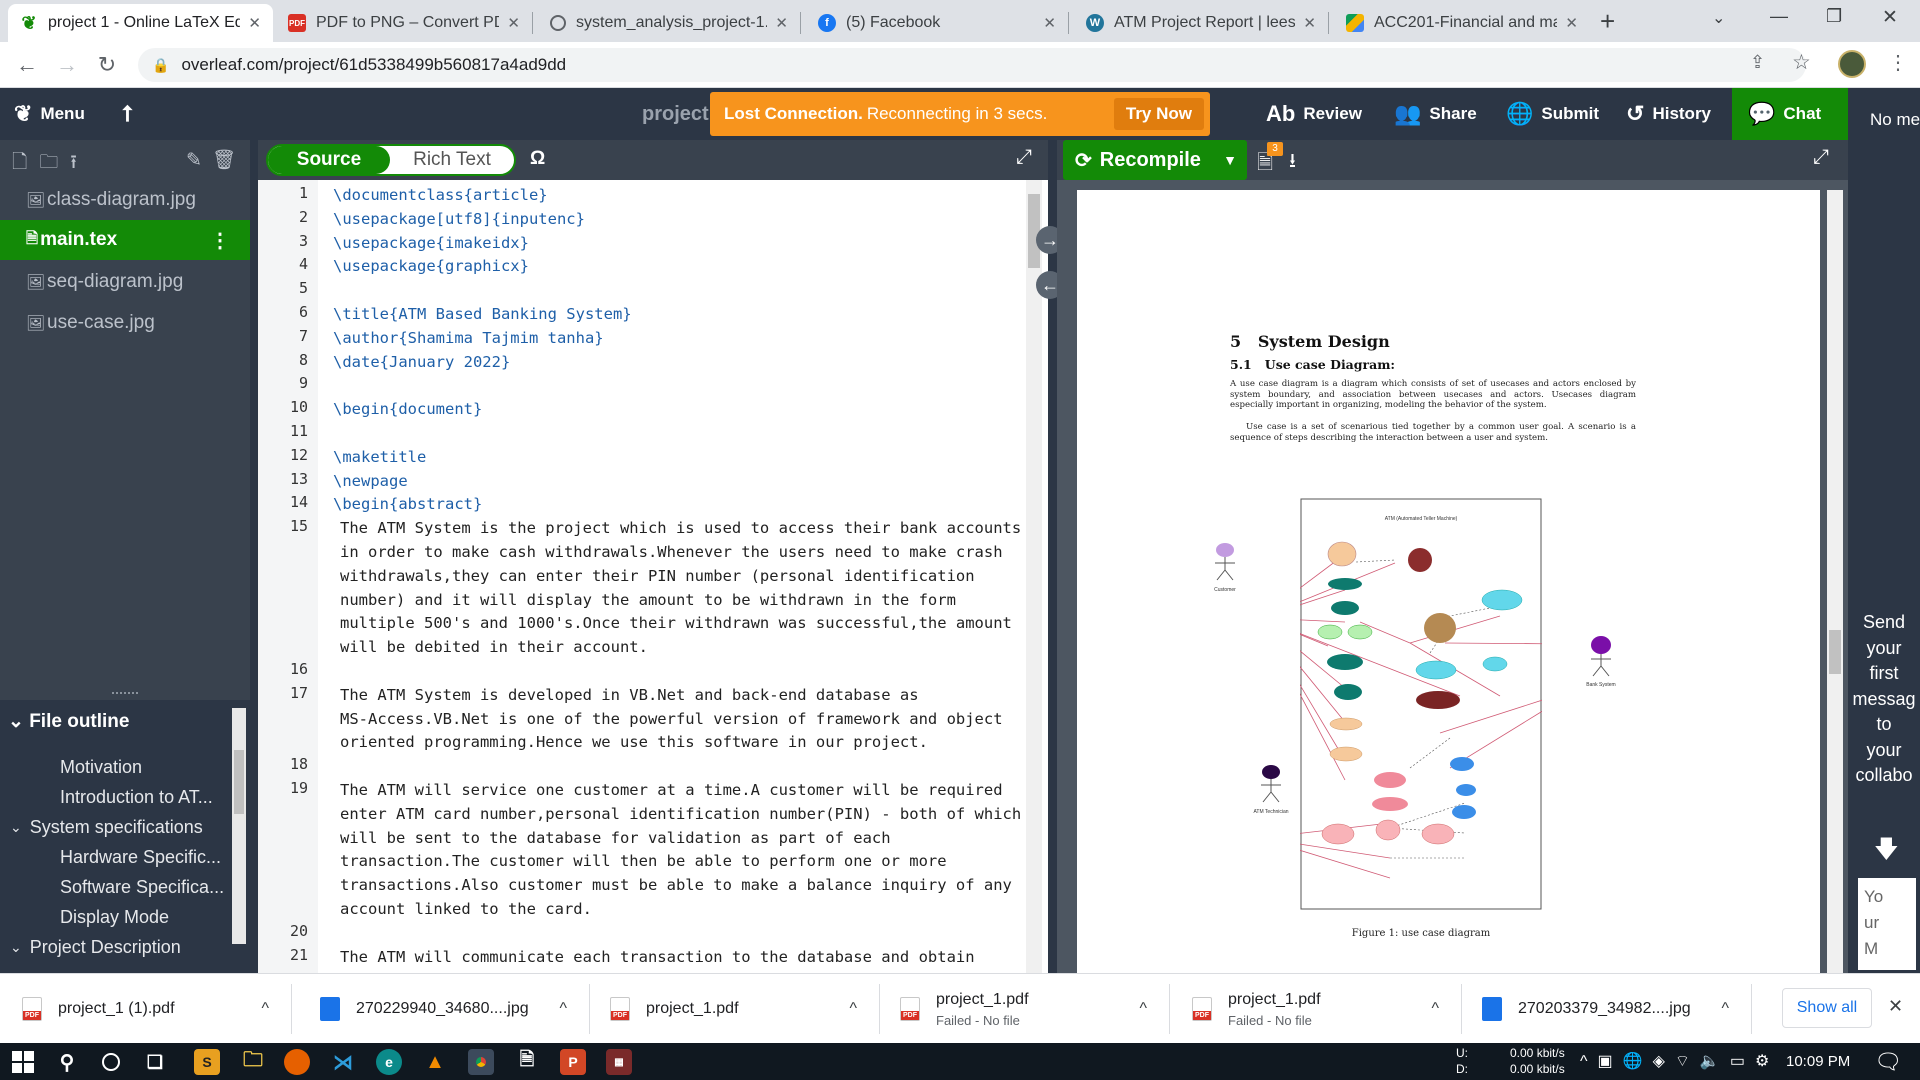 Image resolution: width=1920 pixels, height=1080 pixels. I want to click on file-item-use-case: 🖼 use-case.jpg, so click(125, 323).